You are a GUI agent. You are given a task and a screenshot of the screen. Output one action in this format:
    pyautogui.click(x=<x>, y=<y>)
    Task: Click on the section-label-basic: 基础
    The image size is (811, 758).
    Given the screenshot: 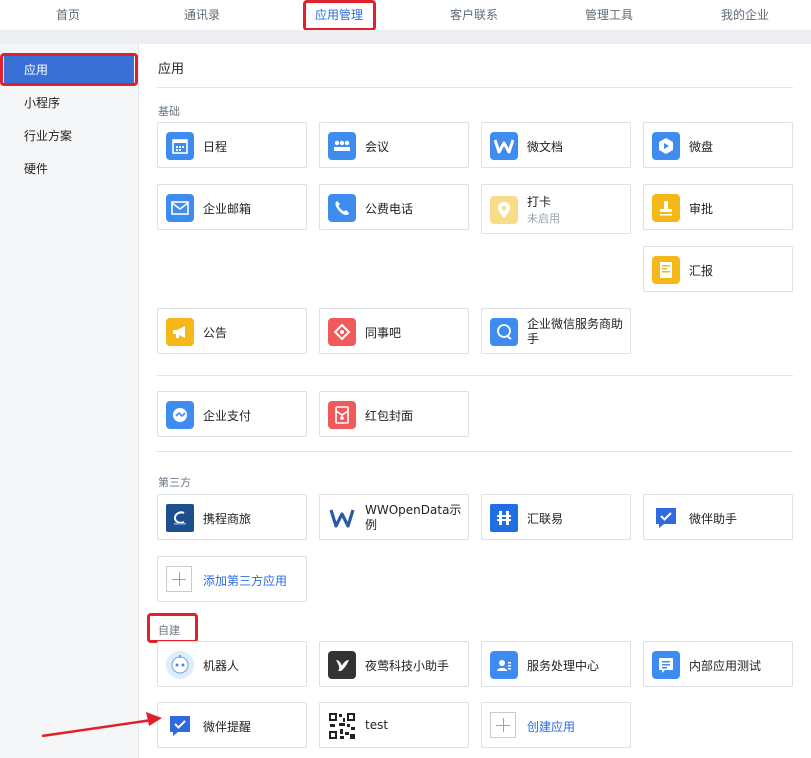 What is the action you would take?
    pyautogui.click(x=169, y=111)
    